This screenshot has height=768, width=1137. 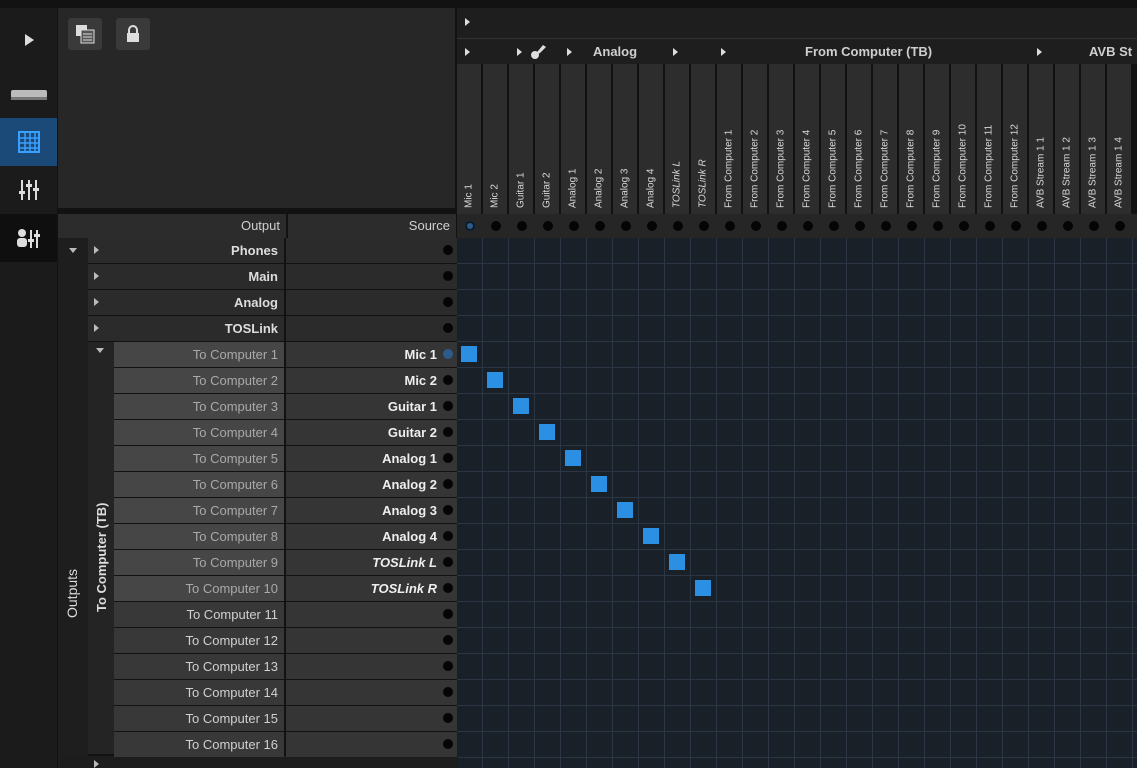 What do you see at coordinates (1015, 139) in the screenshot?
I see `source-column: From Computer 12` at bounding box center [1015, 139].